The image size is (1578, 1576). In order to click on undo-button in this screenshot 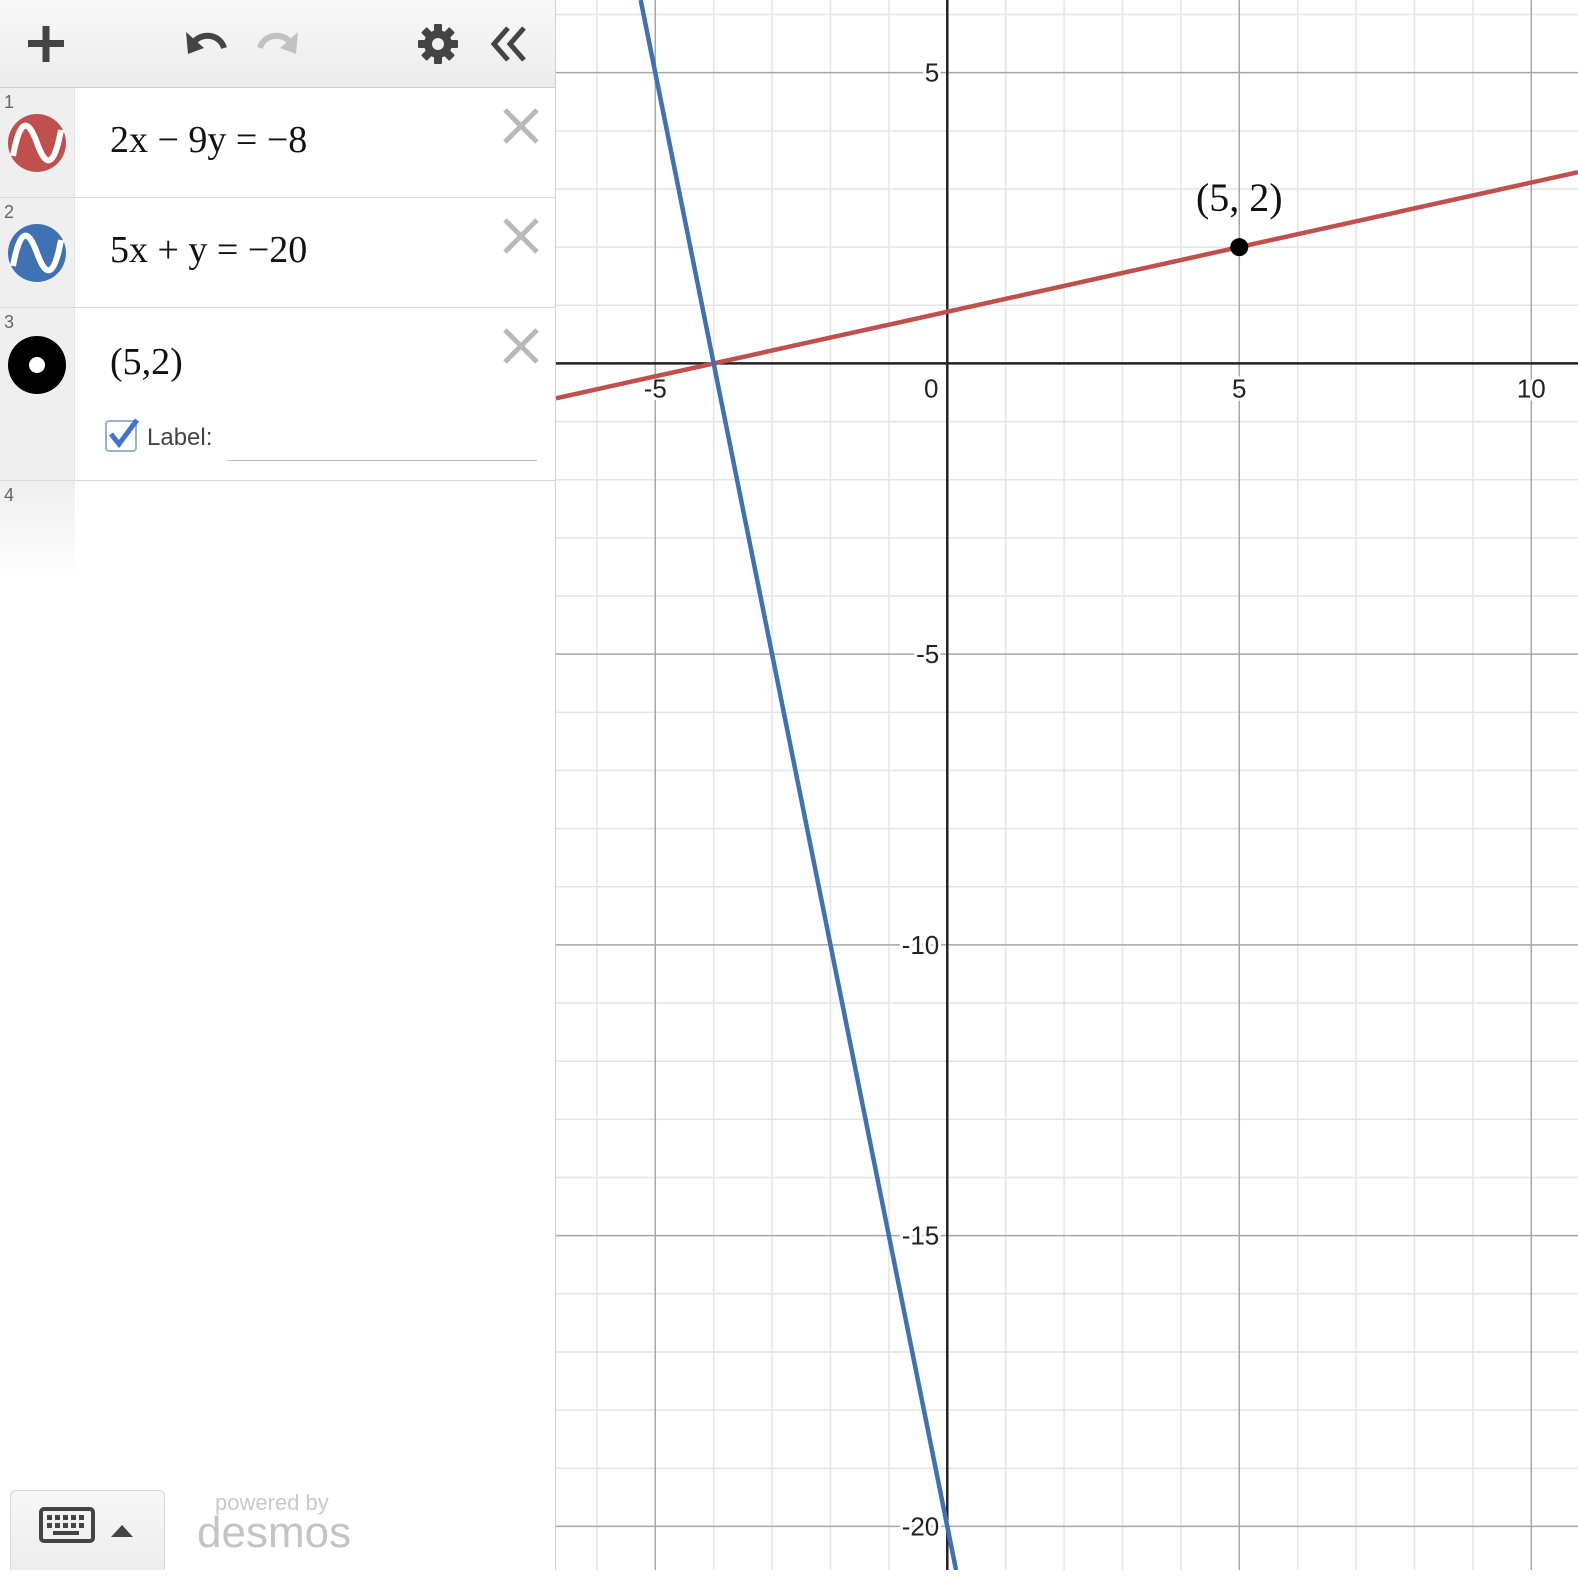, I will do `click(206, 44)`.